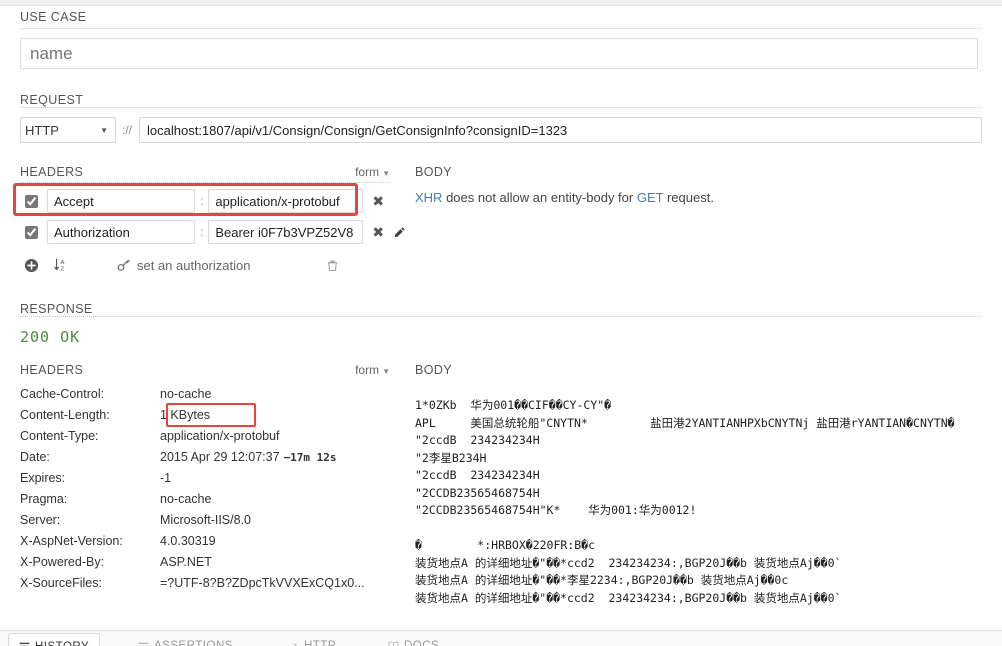 The image size is (1002, 646). I want to click on key-icon, so click(124, 265).